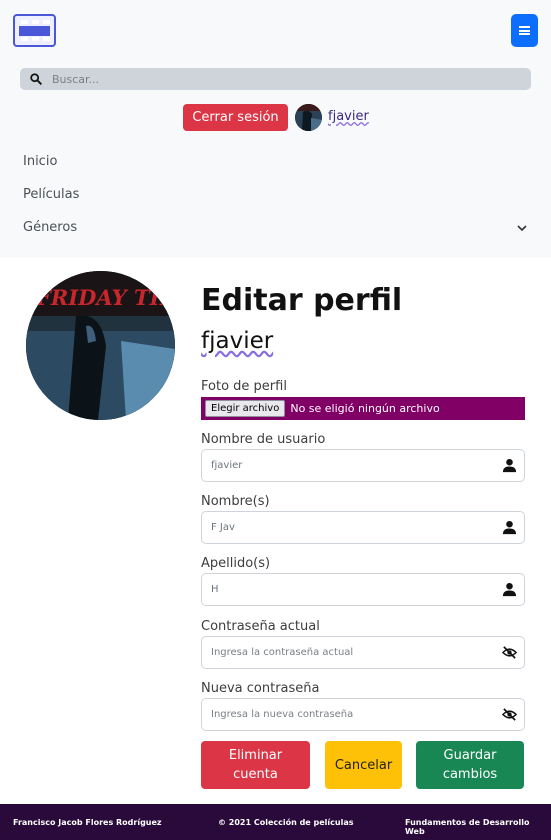 This screenshot has height=840, width=551. I want to click on photo-label: Foto de perfil, so click(244, 386).